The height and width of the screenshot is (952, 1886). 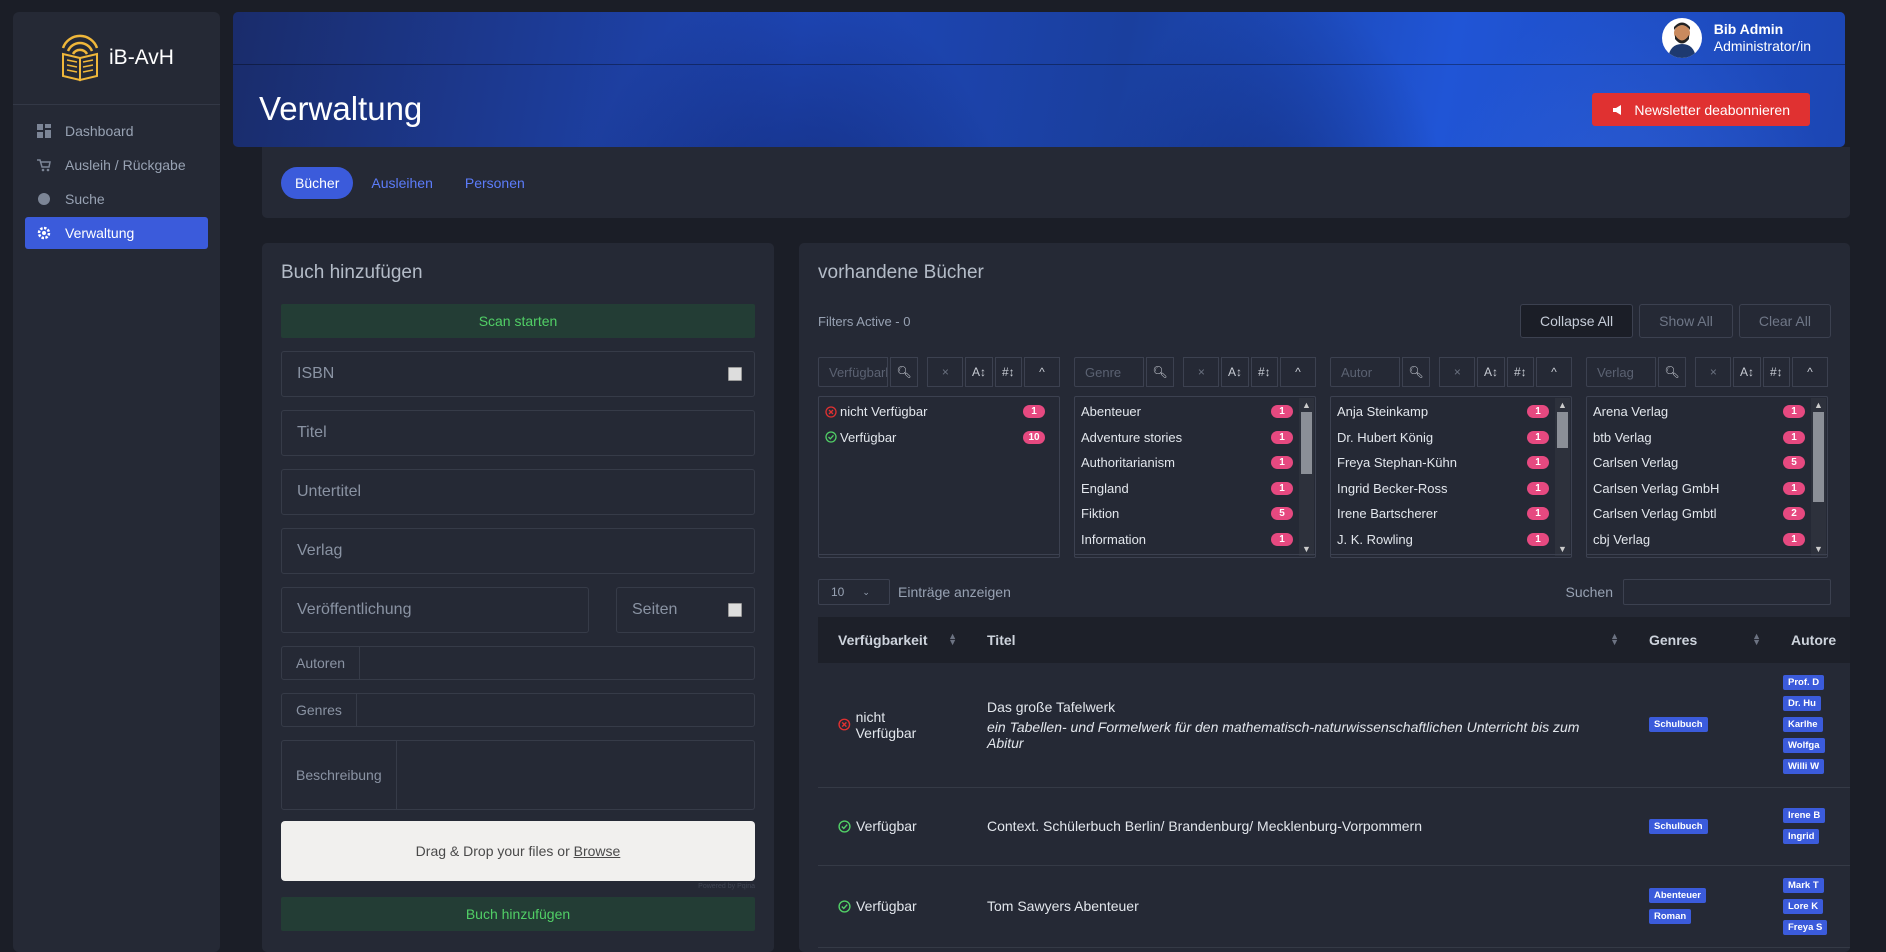 I want to click on search-label: Suchen, so click(x=1589, y=592).